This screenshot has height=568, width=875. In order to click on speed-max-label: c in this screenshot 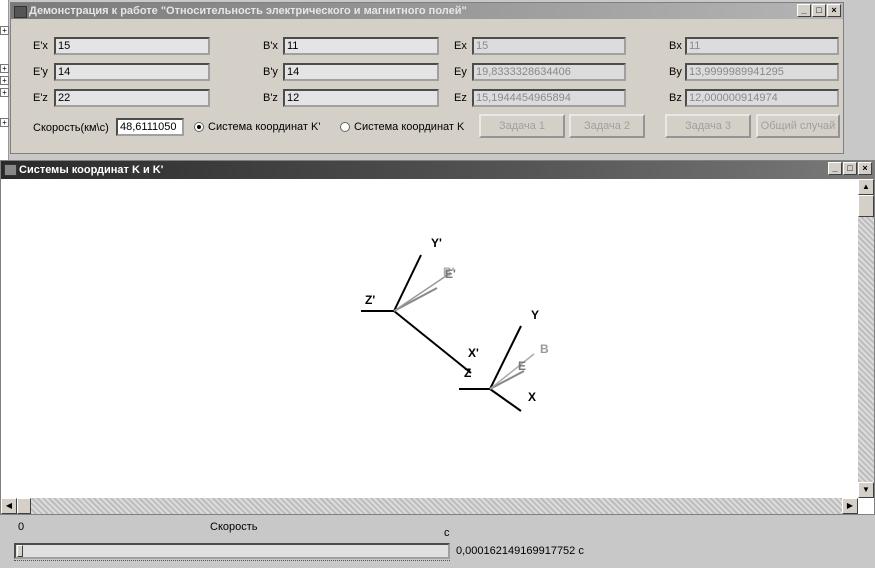, I will do `click(447, 533)`.